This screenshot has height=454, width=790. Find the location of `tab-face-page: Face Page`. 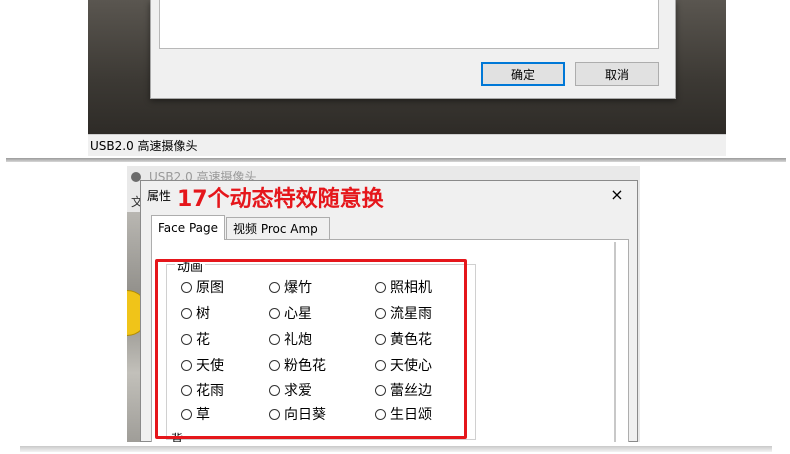

tab-face-page: Face Page is located at coordinates (188, 227).